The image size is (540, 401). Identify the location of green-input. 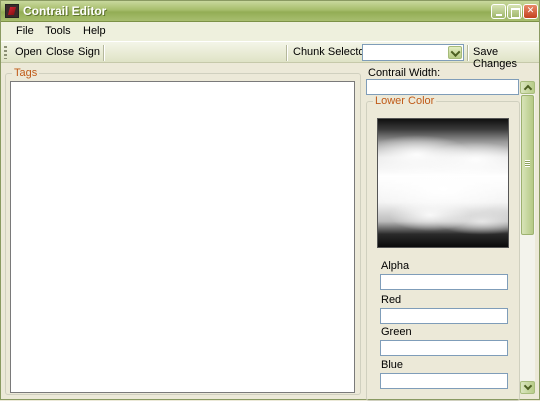
(444, 348).